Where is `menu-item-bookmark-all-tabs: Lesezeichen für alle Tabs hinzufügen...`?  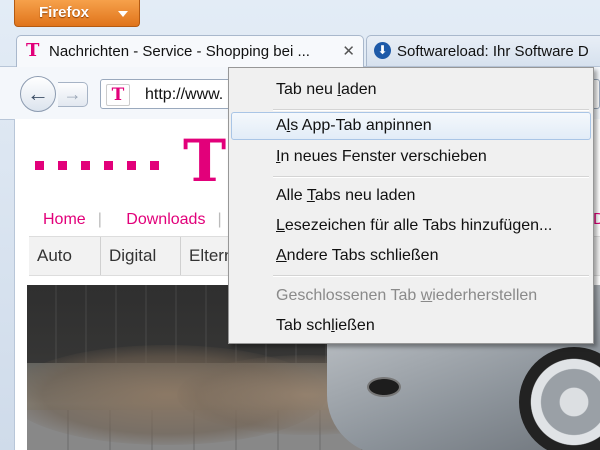 menu-item-bookmark-all-tabs: Lesezeichen für alle Tabs hinzufügen... is located at coordinates (411, 226).